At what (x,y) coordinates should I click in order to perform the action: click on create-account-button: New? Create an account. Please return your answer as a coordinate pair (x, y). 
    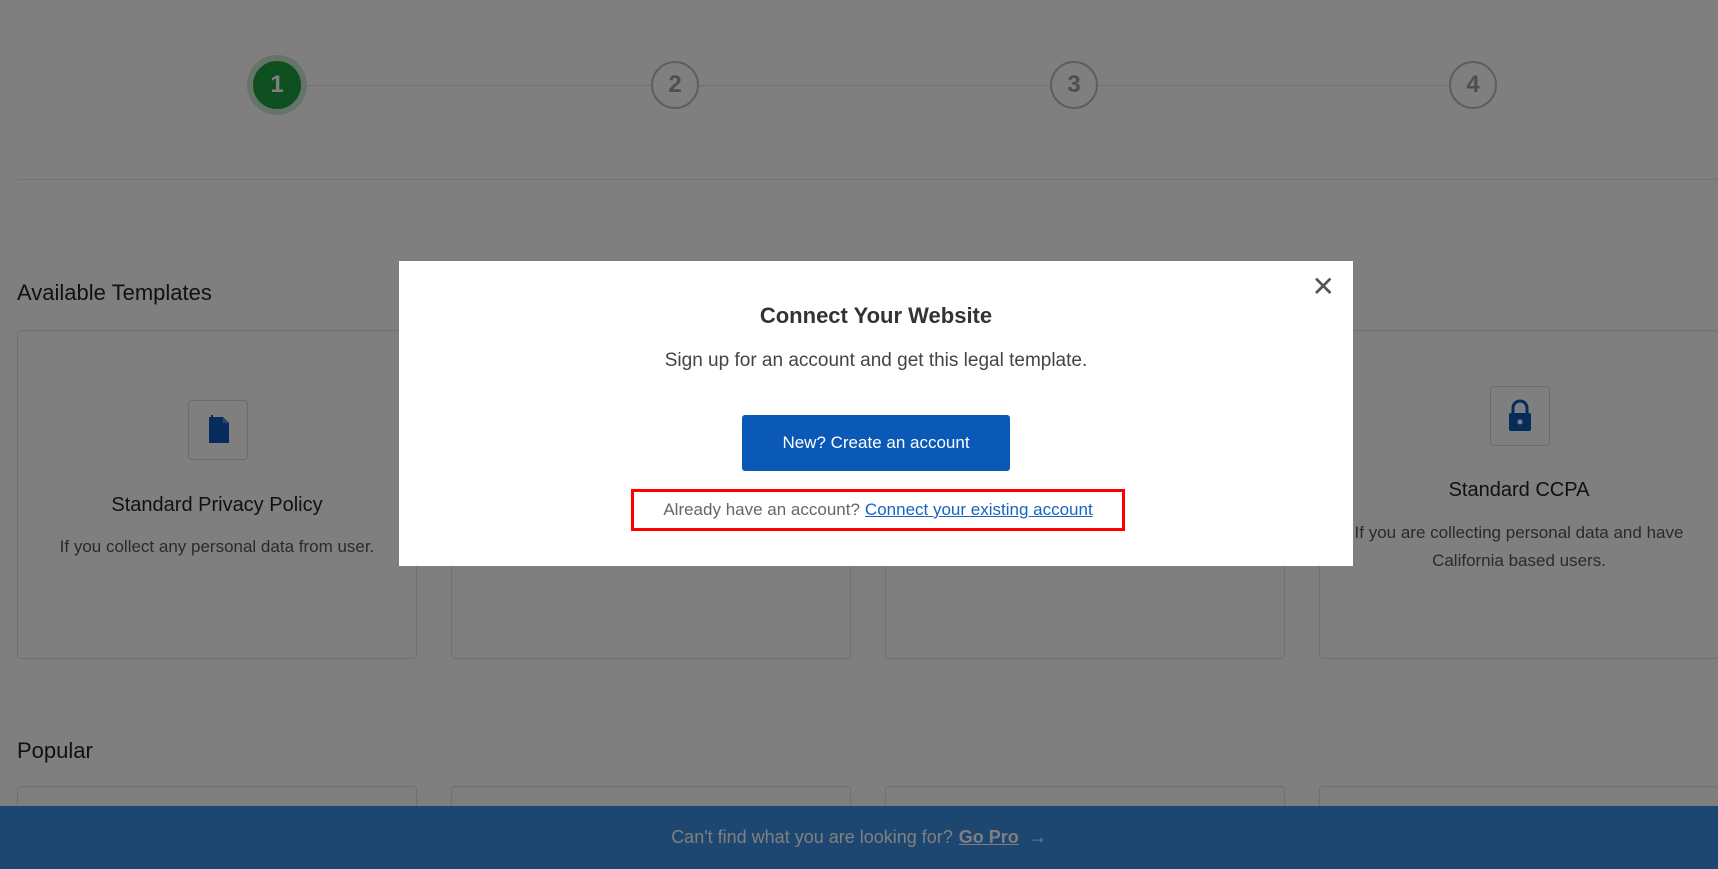
    Looking at the image, I should click on (876, 443).